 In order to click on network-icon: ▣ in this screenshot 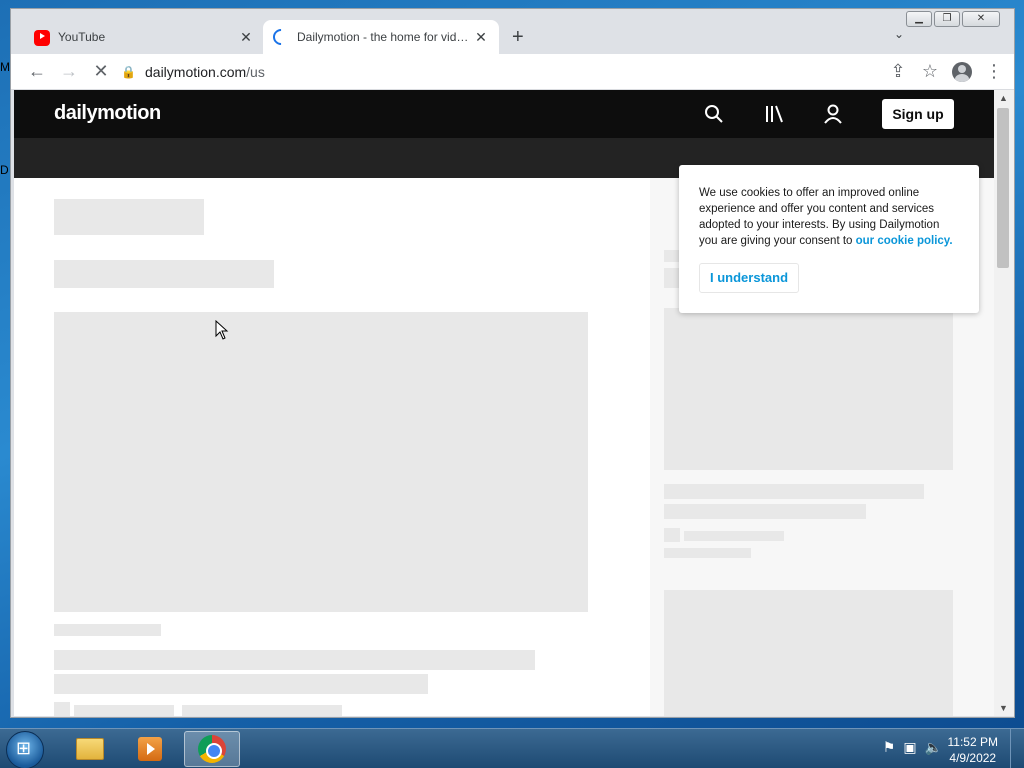, I will do `click(909, 747)`.